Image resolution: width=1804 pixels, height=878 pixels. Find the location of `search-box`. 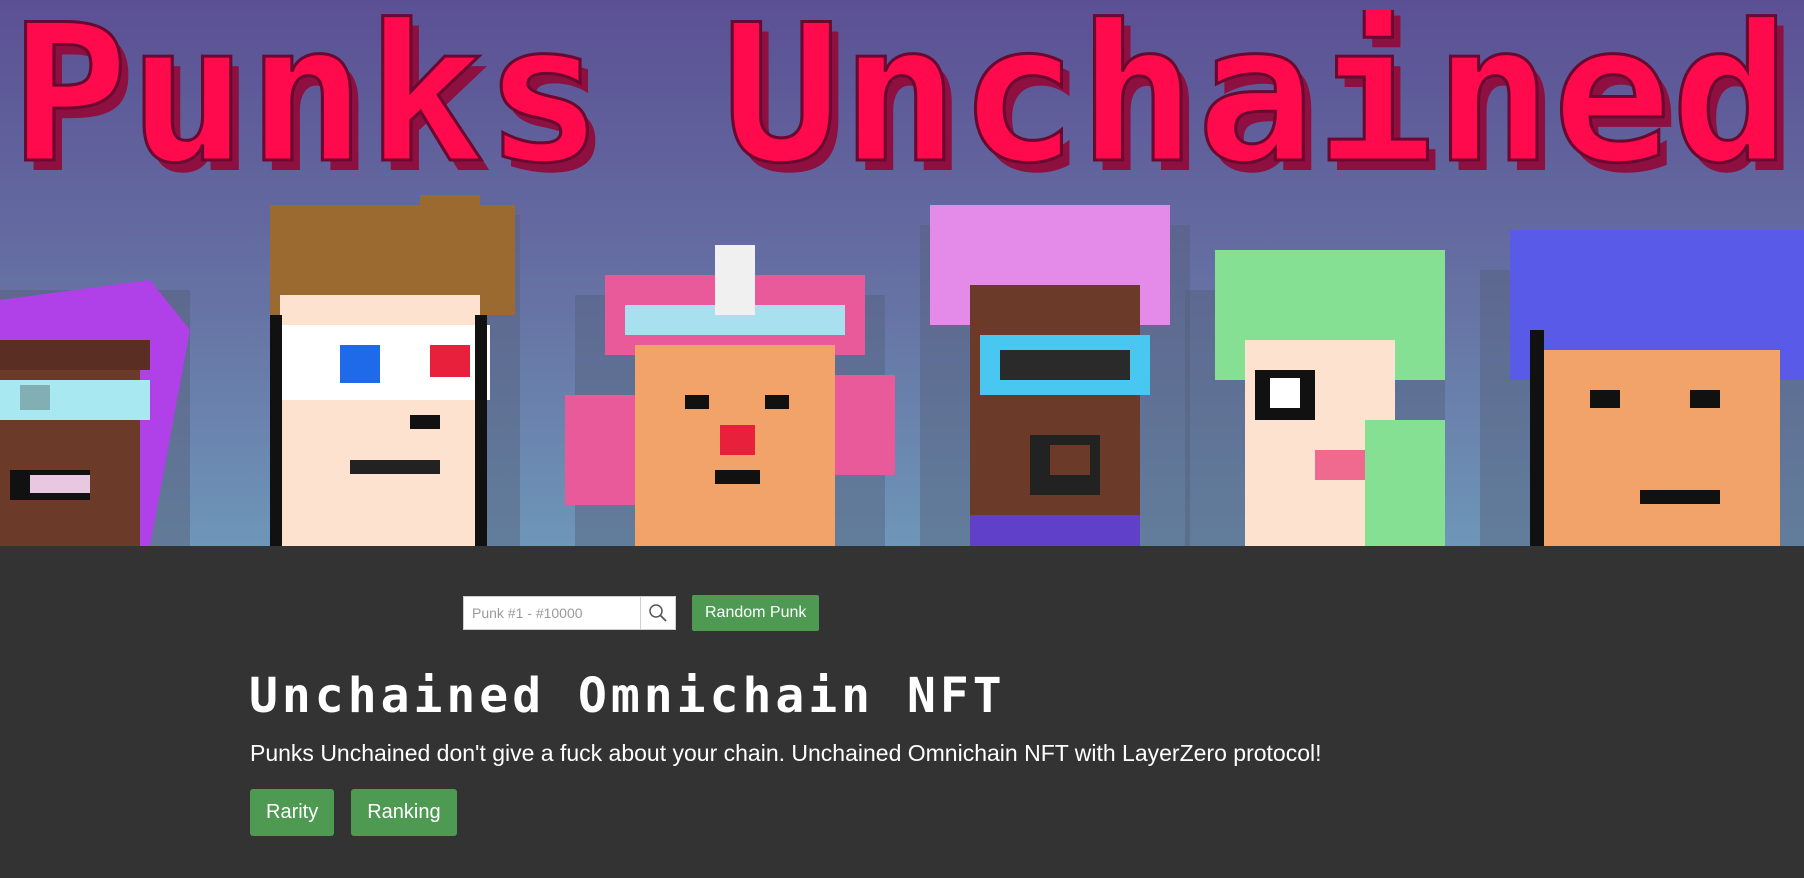

search-box is located at coordinates (569, 613).